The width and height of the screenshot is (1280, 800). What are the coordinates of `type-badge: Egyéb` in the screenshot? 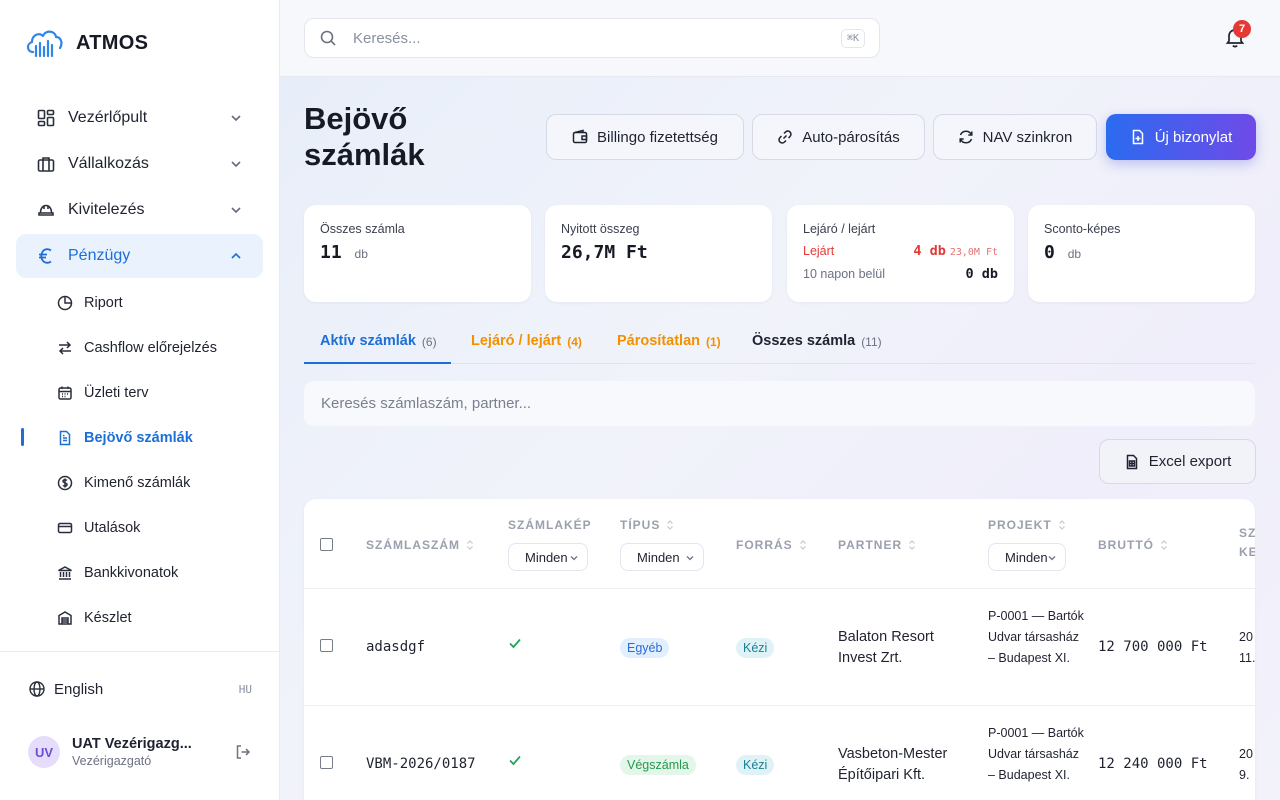 It's located at (645, 648).